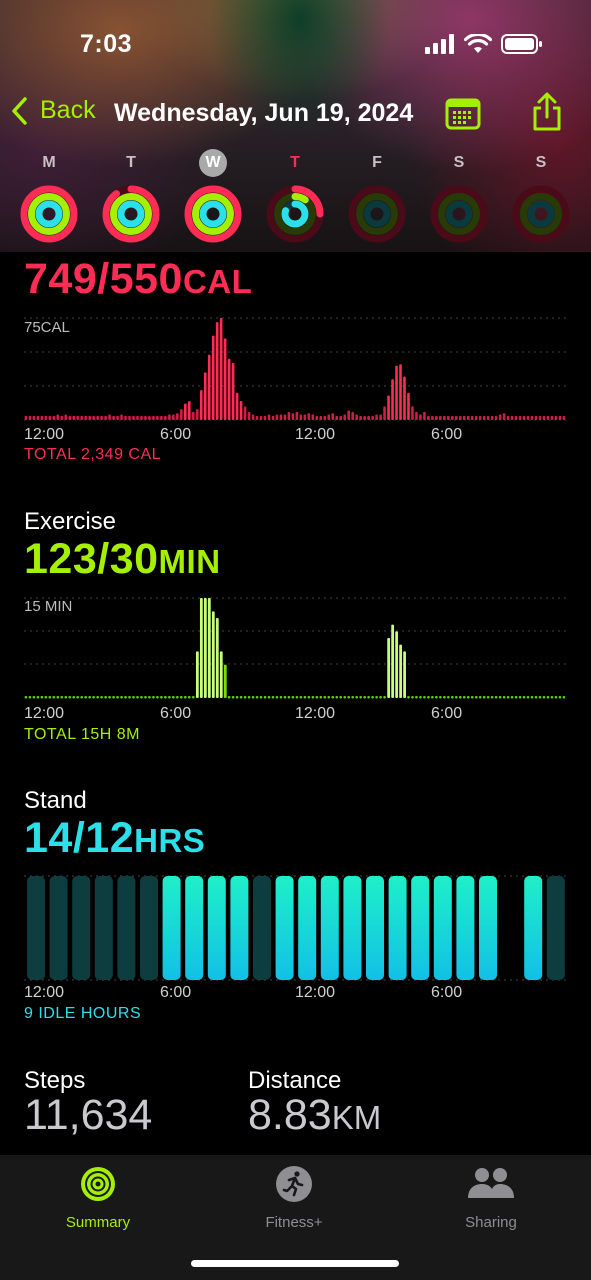 Image resolution: width=591 pixels, height=1280 pixels. I want to click on tab-summary: Summary, so click(98, 1198).